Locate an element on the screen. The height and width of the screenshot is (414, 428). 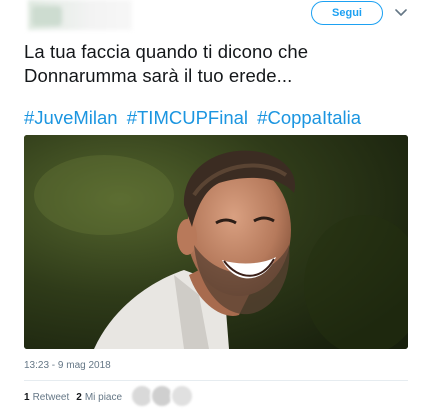
hashtag-link: #JuveMilan is located at coordinates (71, 117).